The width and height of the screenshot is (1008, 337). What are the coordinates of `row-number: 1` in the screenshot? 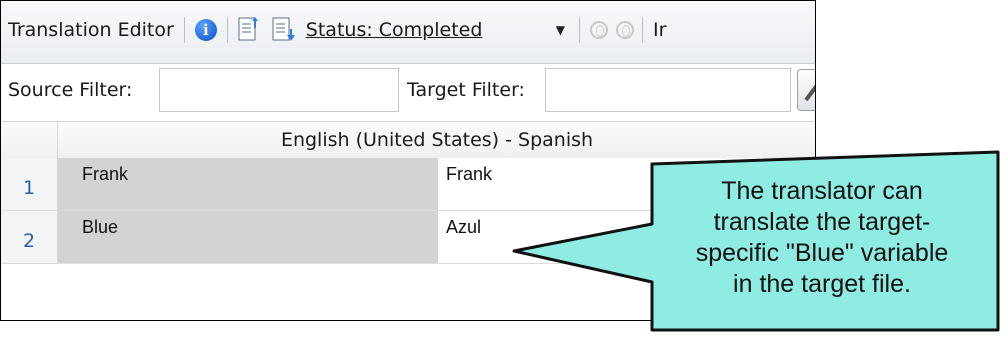 It's located at (29, 184).